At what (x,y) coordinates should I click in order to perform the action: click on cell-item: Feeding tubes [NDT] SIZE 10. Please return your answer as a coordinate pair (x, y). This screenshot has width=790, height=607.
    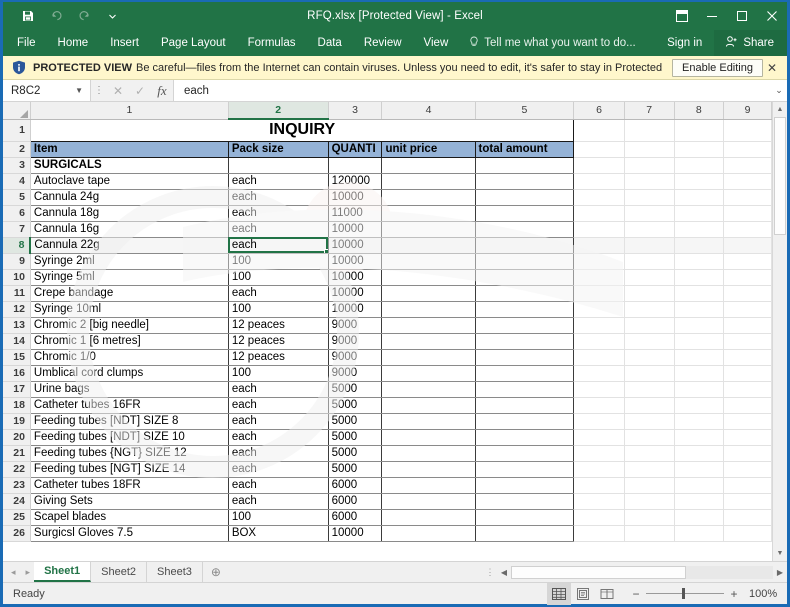
    Looking at the image, I should click on (129, 437).